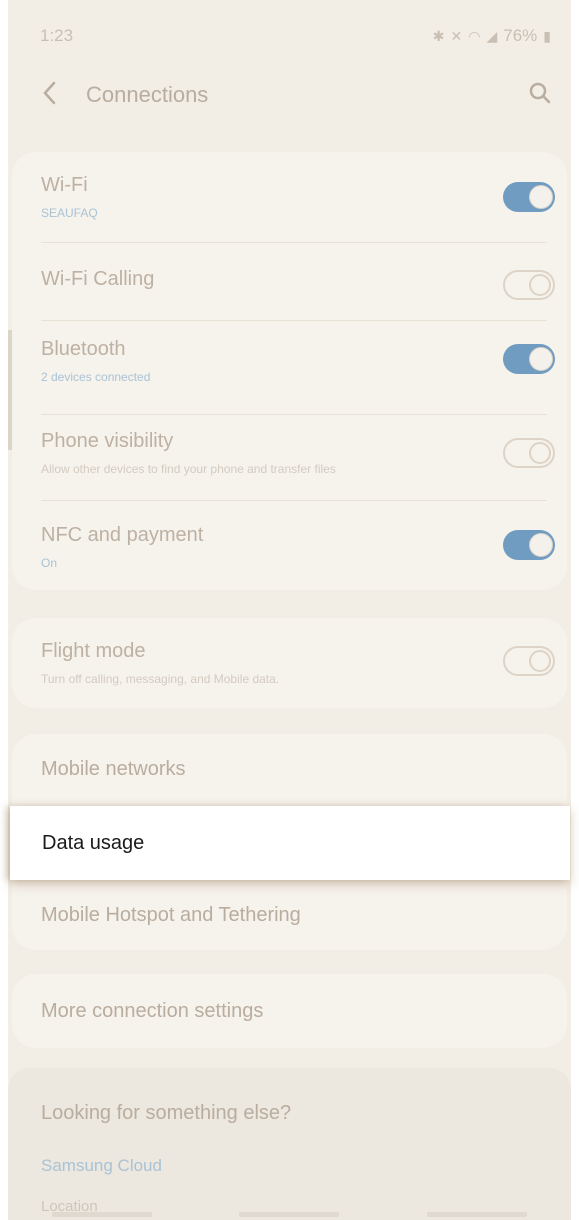 This screenshot has width=579, height=1220. I want to click on suggestions-title: Looking for something else?, so click(166, 1113).